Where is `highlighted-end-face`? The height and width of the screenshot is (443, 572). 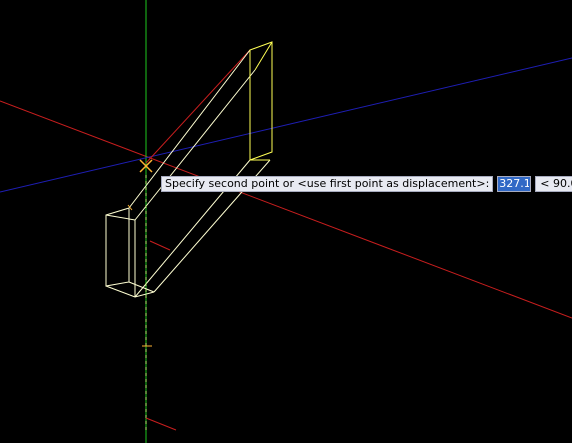
highlighted-end-face is located at coordinates (261, 101).